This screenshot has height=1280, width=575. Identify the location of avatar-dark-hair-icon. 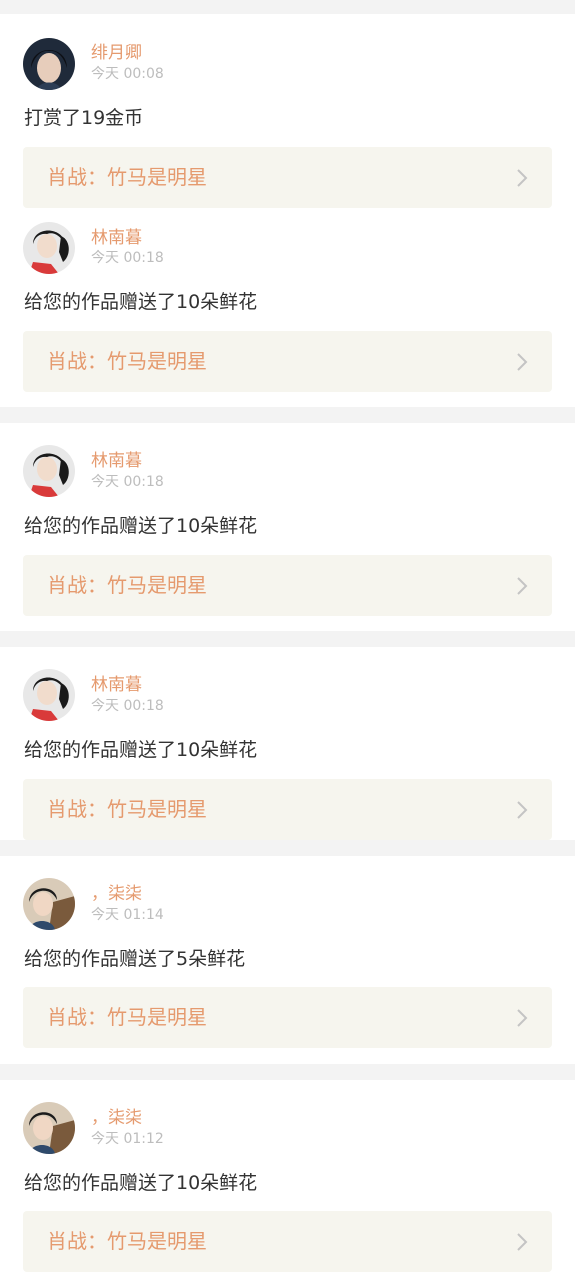
(49, 64).